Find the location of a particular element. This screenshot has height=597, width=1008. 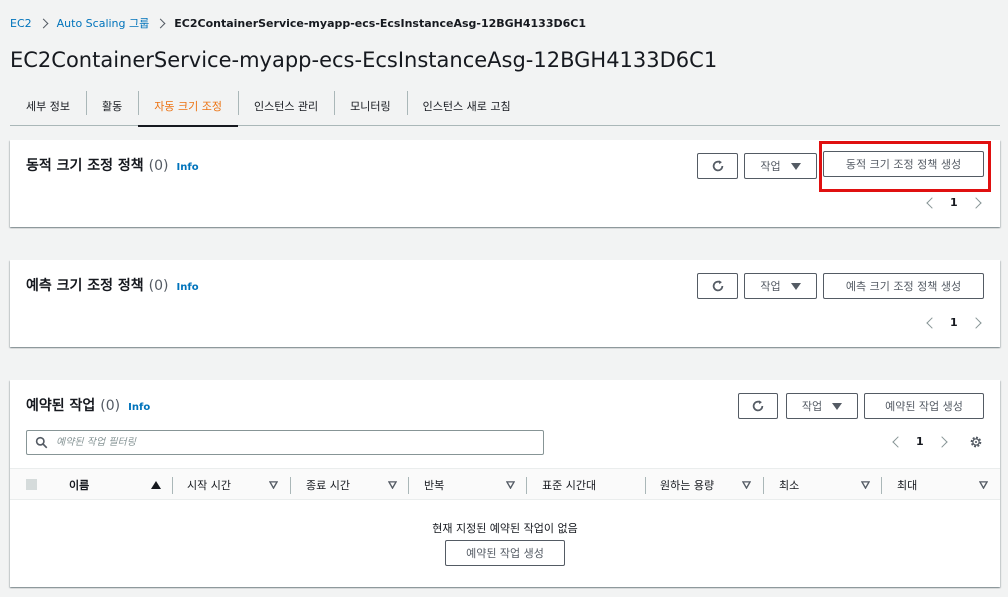

dynamic-scaling-info-link: Info is located at coordinates (188, 167).